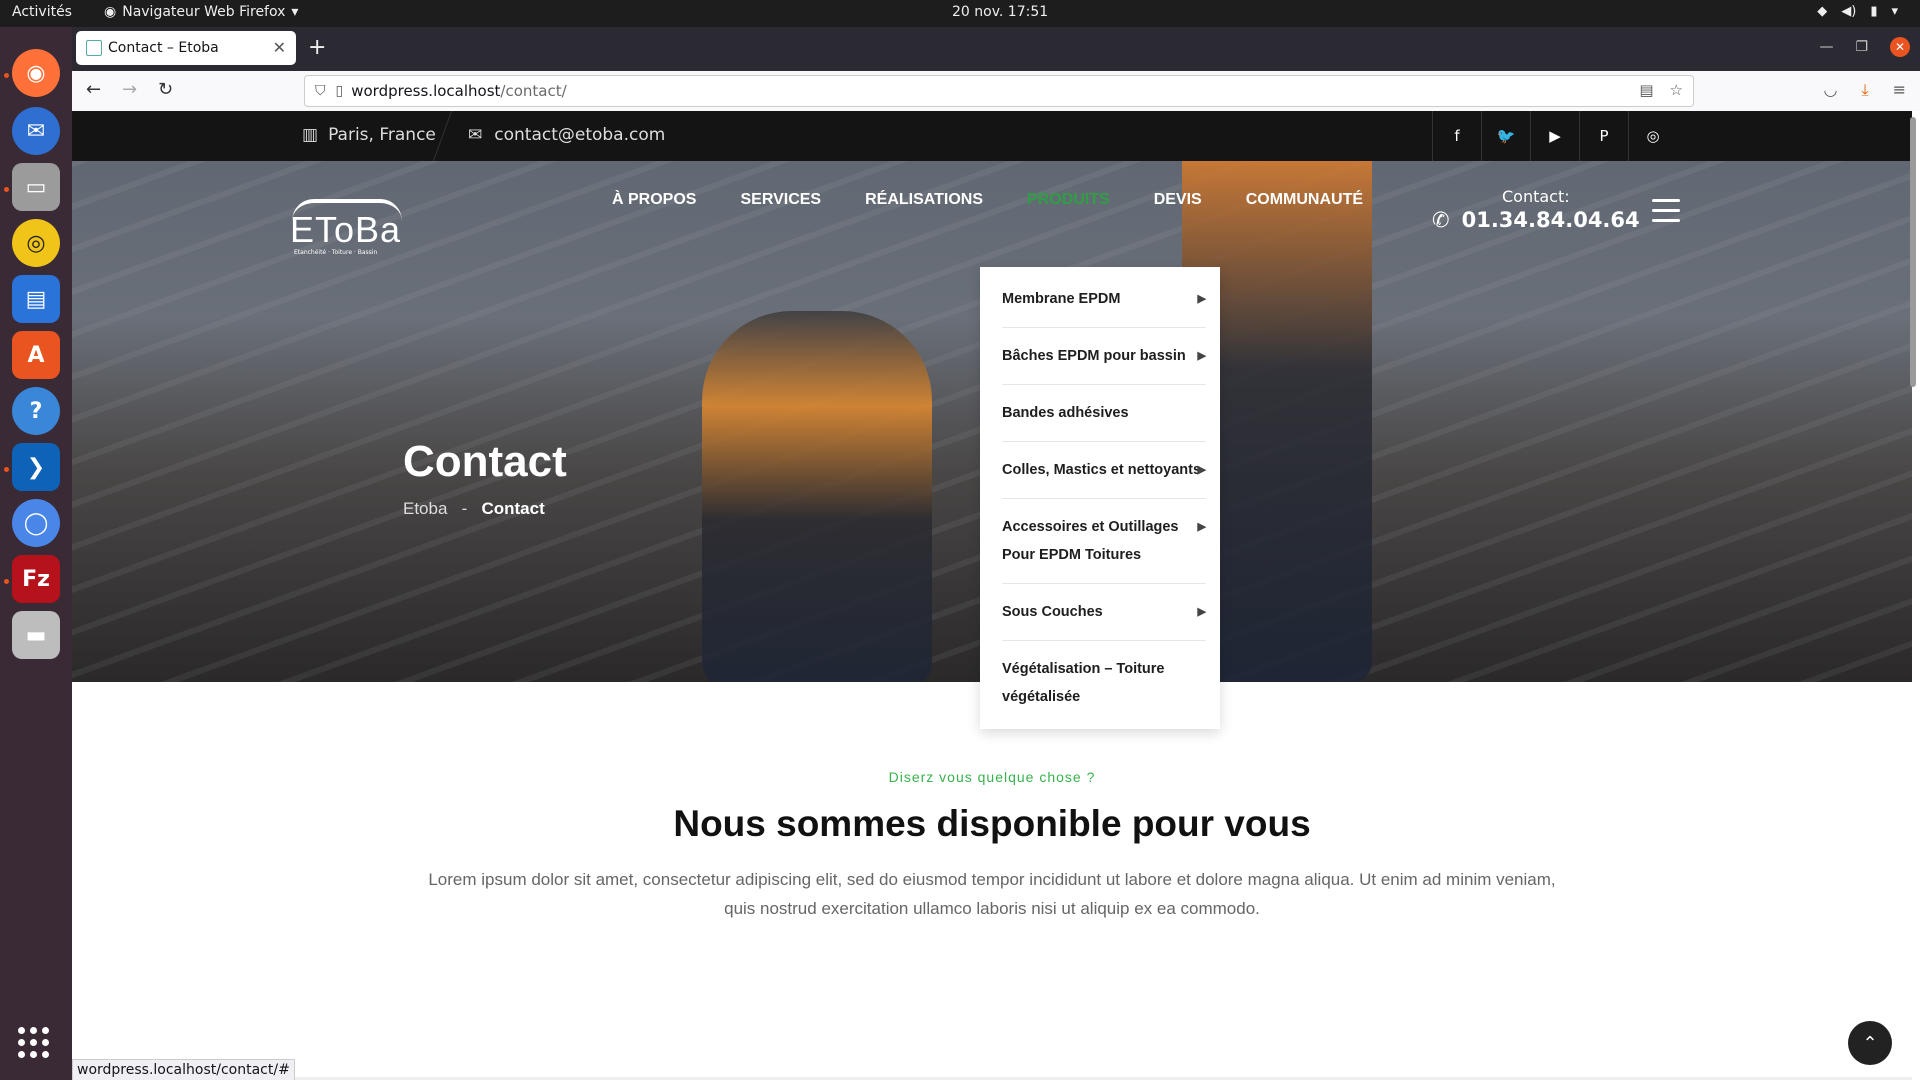  I want to click on minimize-icon: —, so click(1826, 47).